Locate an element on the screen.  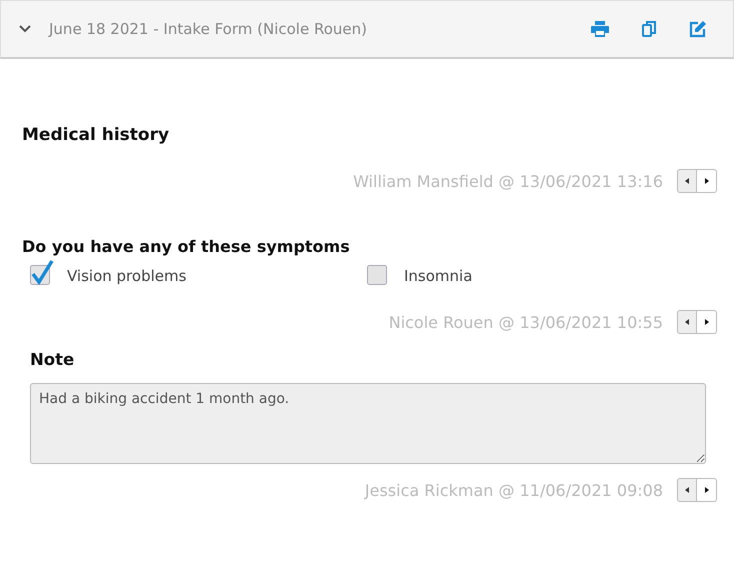
checkbox-label: Vision problems is located at coordinates (126, 276).